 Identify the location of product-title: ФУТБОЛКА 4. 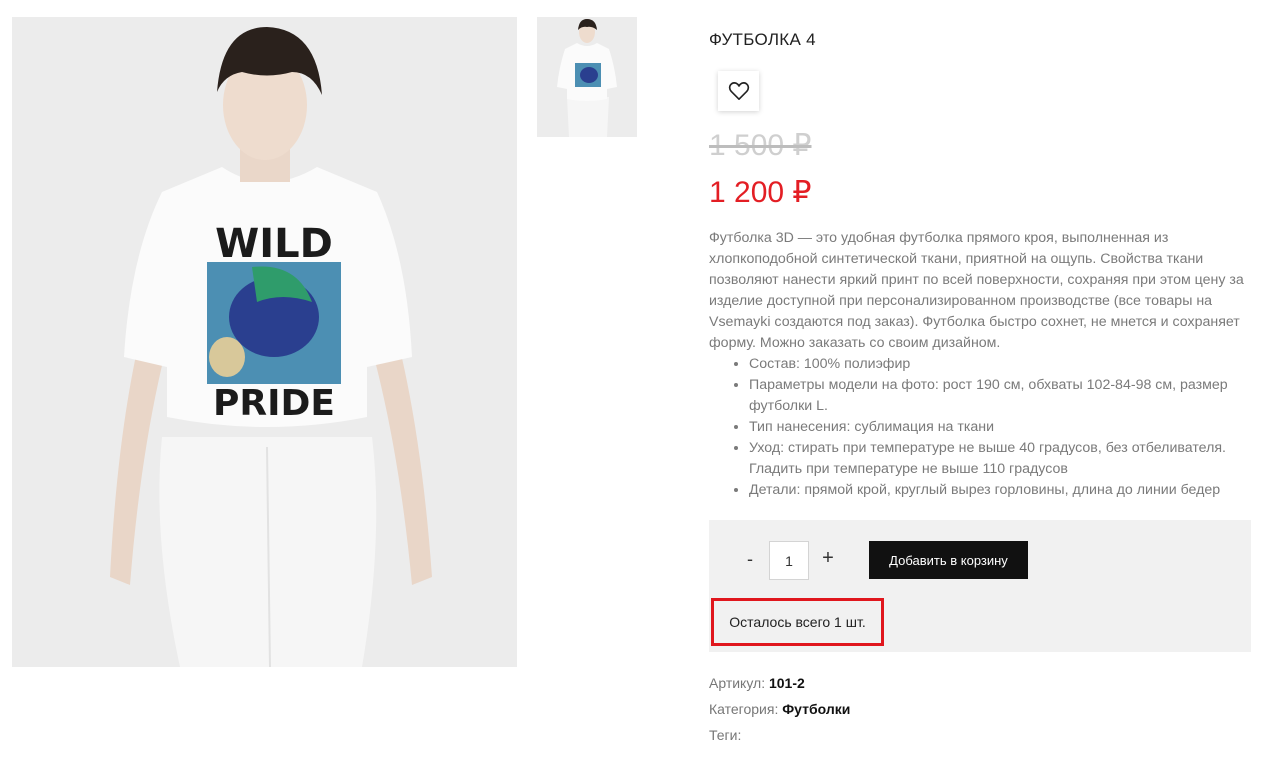
(762, 39).